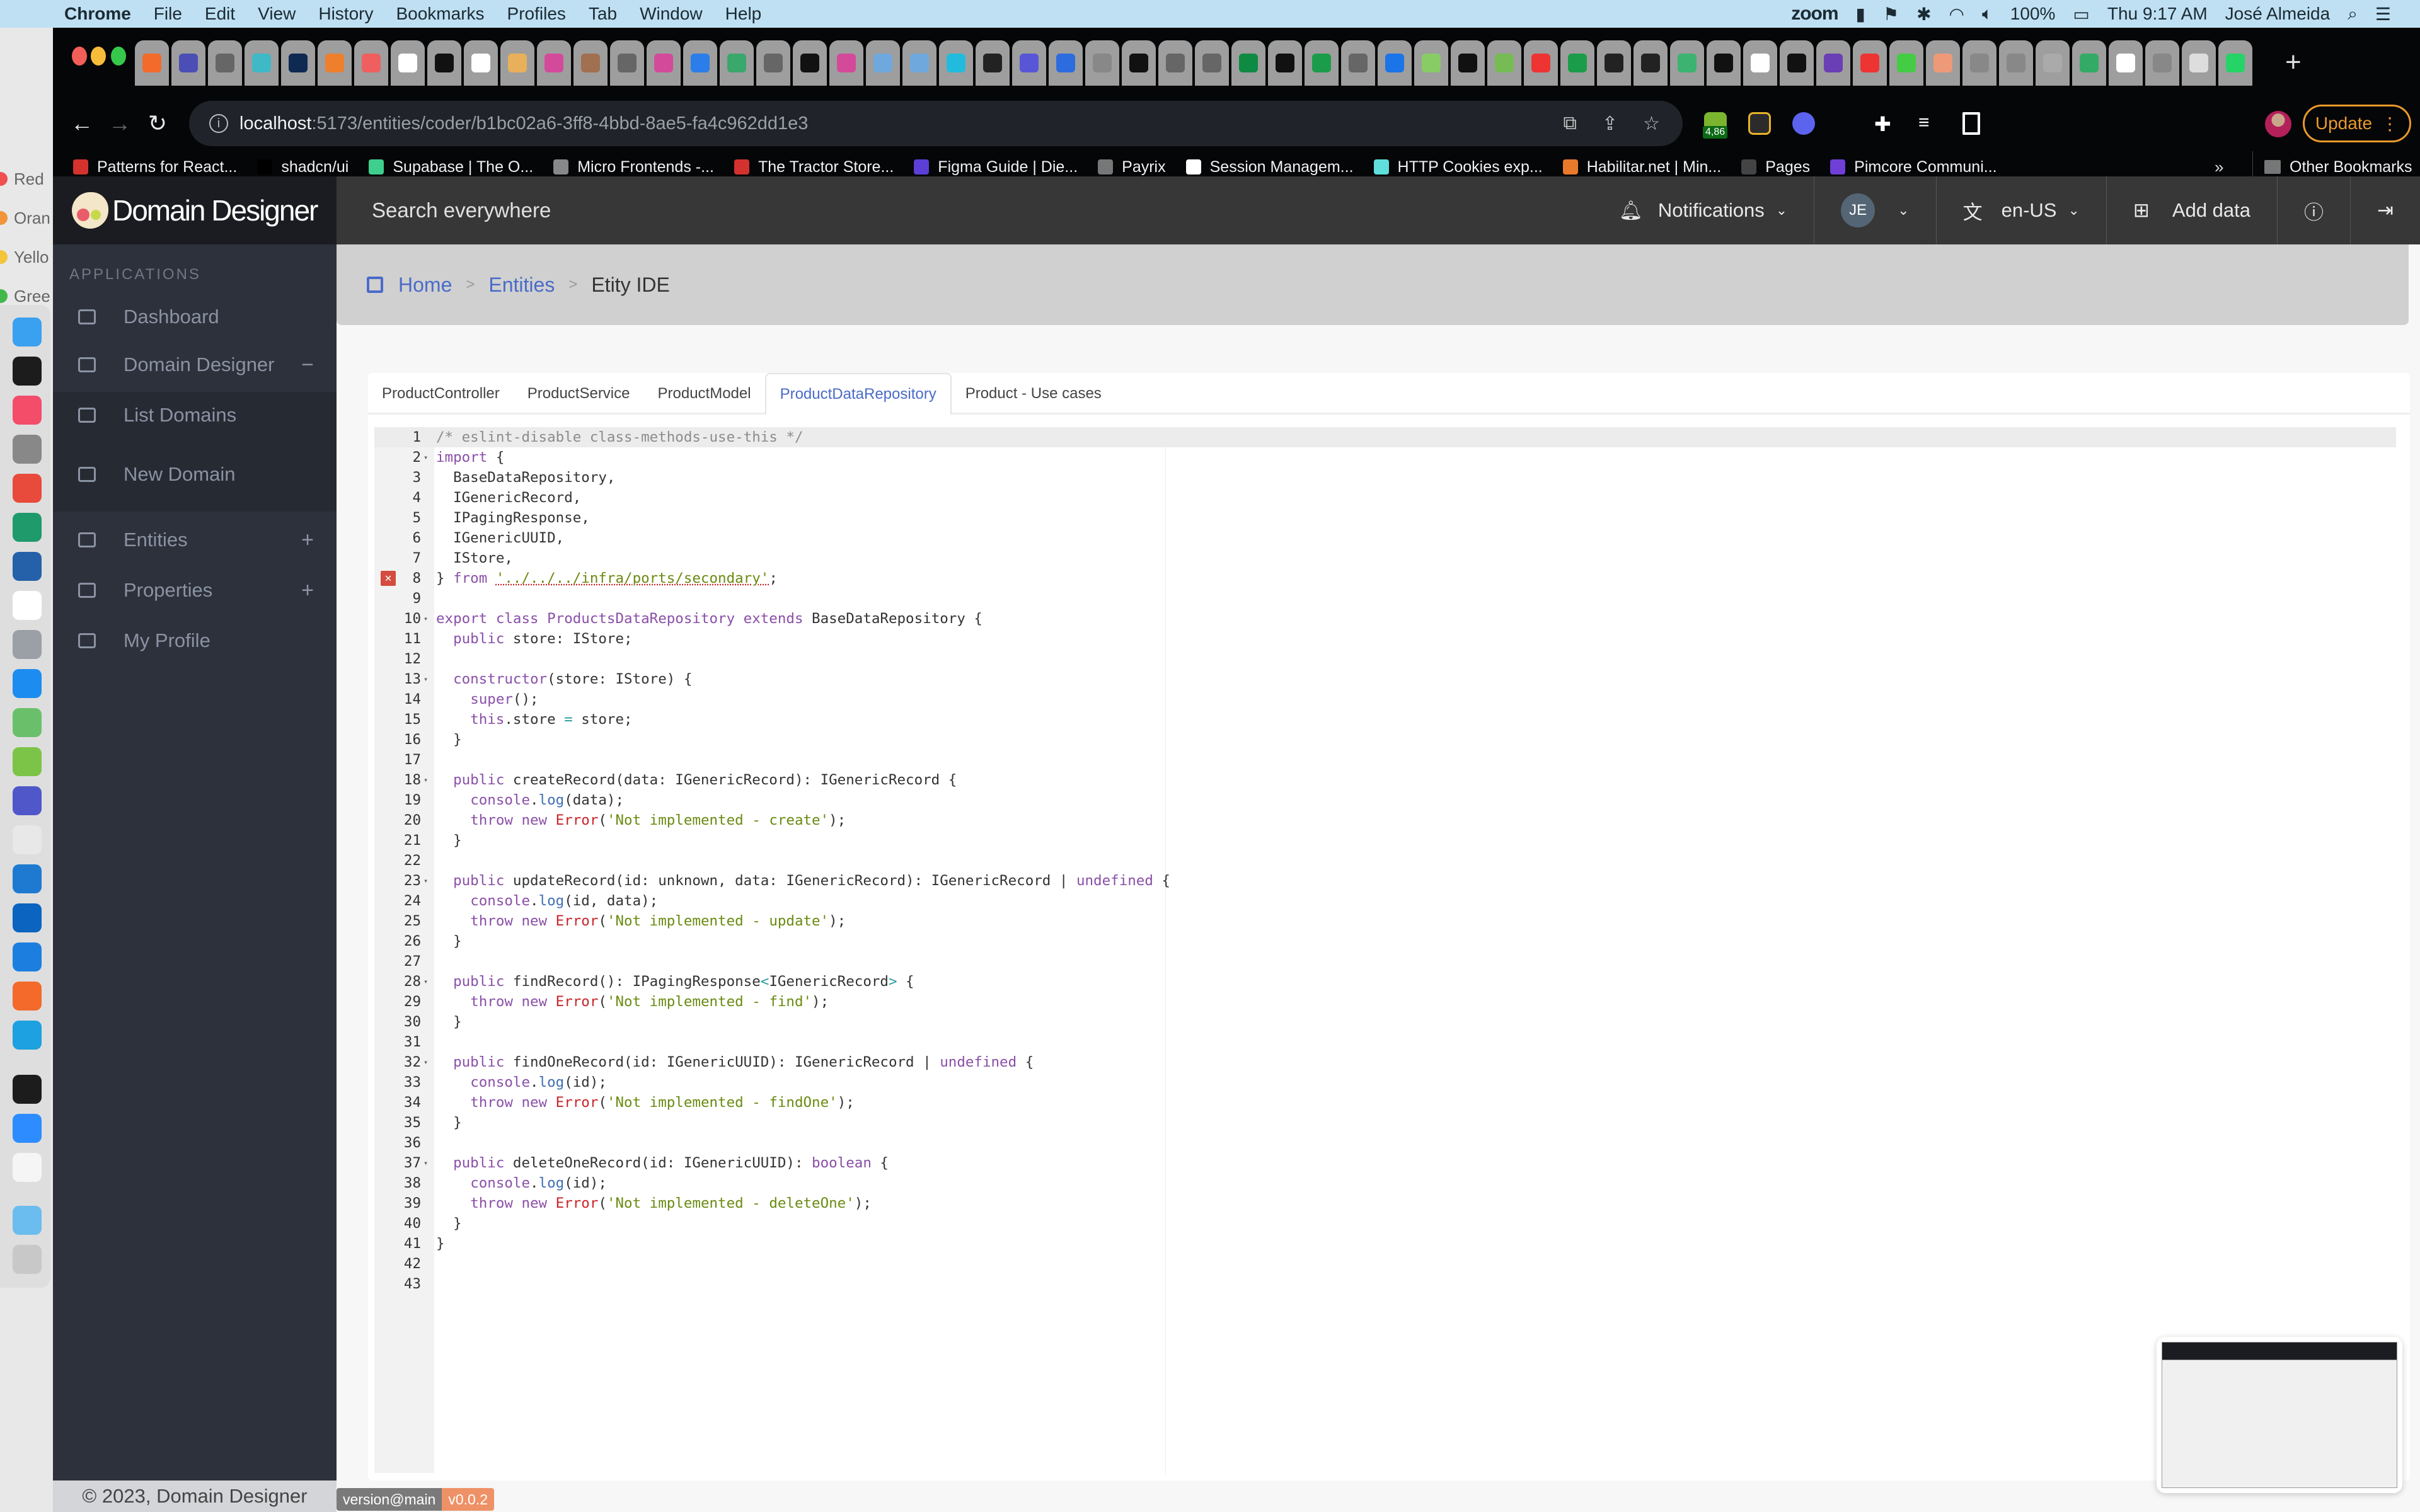 The image size is (2420, 1512). I want to click on code-line: 5 IPagingResponse,, so click(1385, 518).